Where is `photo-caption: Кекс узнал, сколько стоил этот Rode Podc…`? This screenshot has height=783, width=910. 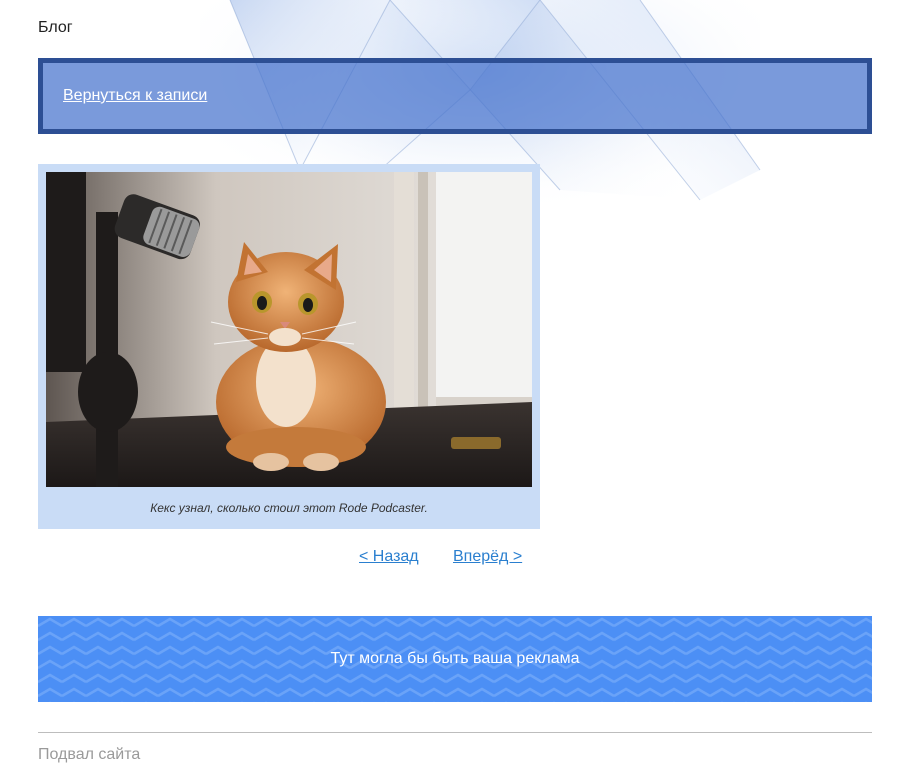 photo-caption: Кекс узнал, сколько стоил этот Rode Podc… is located at coordinates (289, 508).